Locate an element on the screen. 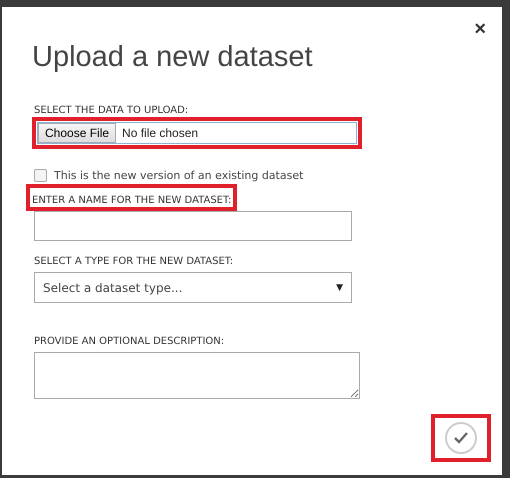  field-label: SELECT THE DATA TO UPLOAD: is located at coordinates (111, 110).